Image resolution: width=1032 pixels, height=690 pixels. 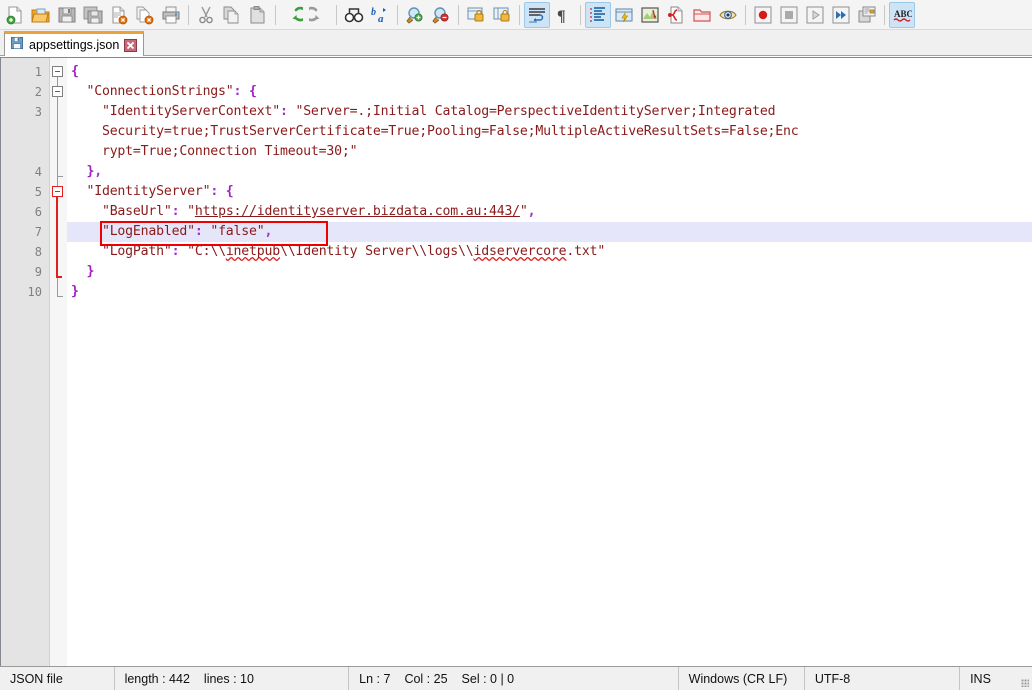 I want to click on status-length-lines: length : 442 lines : 10, so click(x=232, y=678).